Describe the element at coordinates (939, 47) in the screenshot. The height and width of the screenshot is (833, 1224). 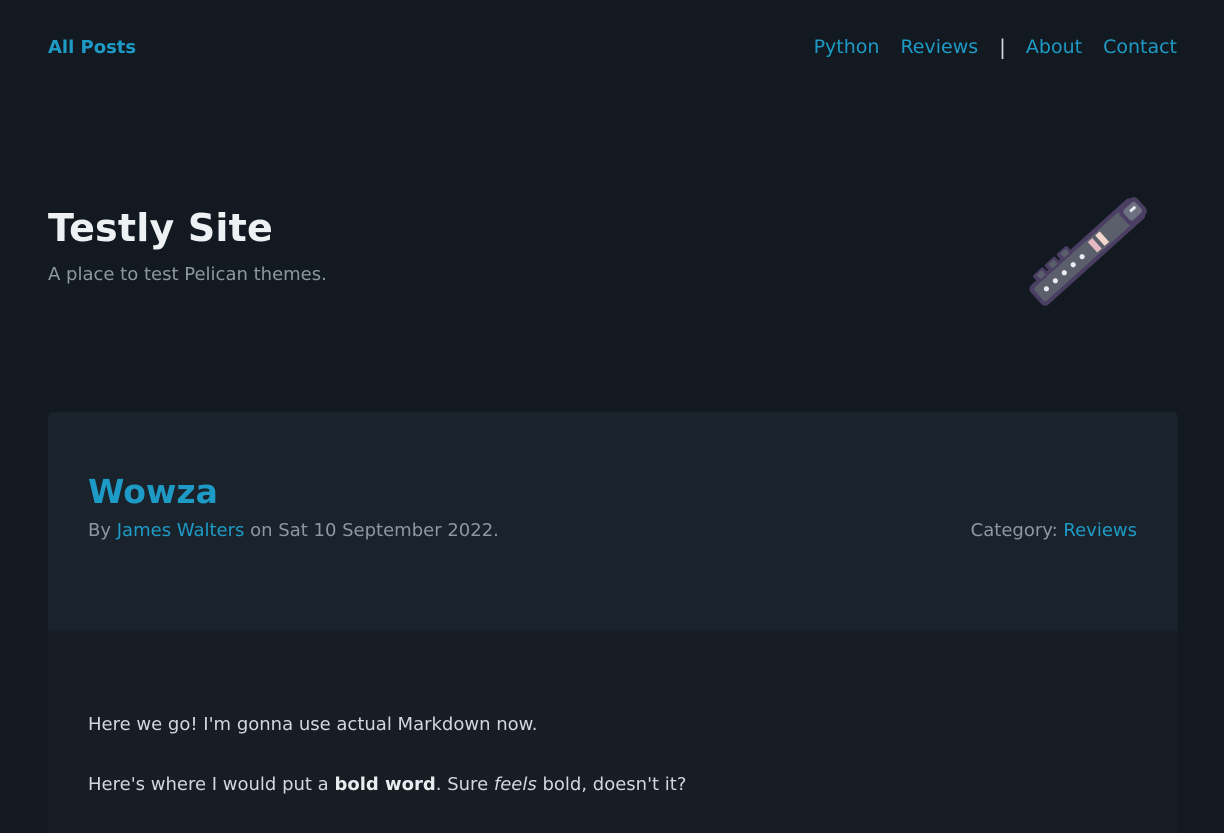
I see `nav-link-reviews: Reviews` at that location.